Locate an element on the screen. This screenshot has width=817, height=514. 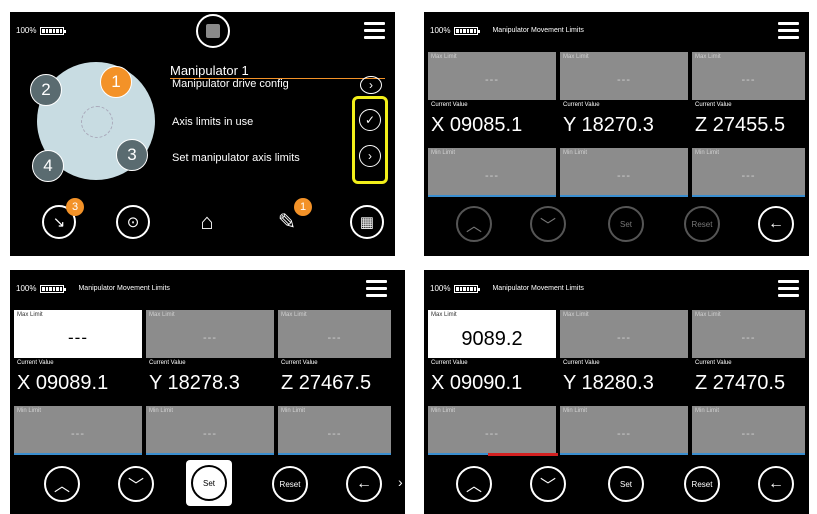
current-value-cell: Current Value X 09090.1 is located at coordinates (492, 382).